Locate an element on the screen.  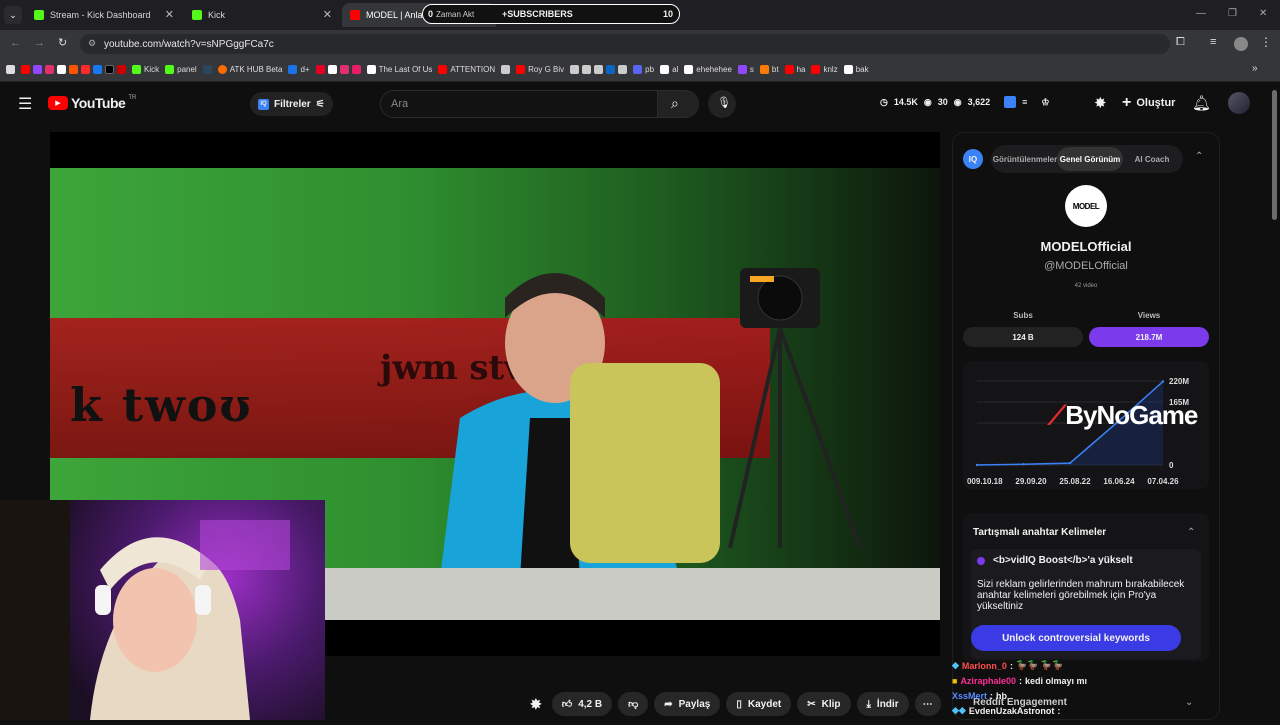
more-bookmarks-icon: » is located at coordinates (1255, 68).